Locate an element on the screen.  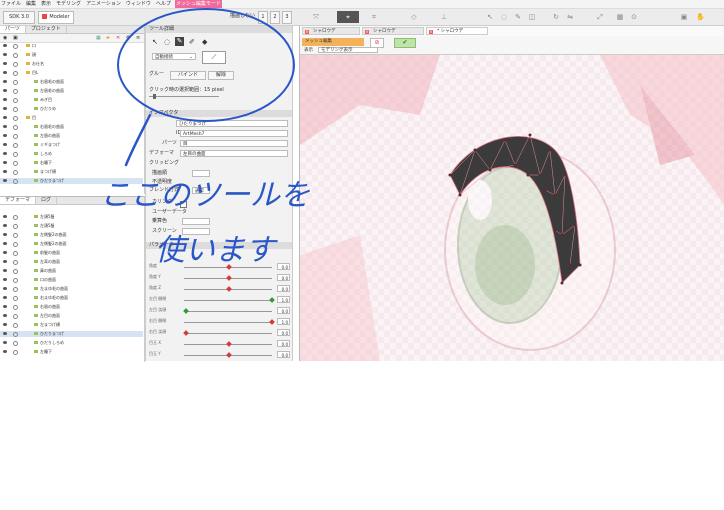
annotation-arrow is located at coordinates (138, 140).